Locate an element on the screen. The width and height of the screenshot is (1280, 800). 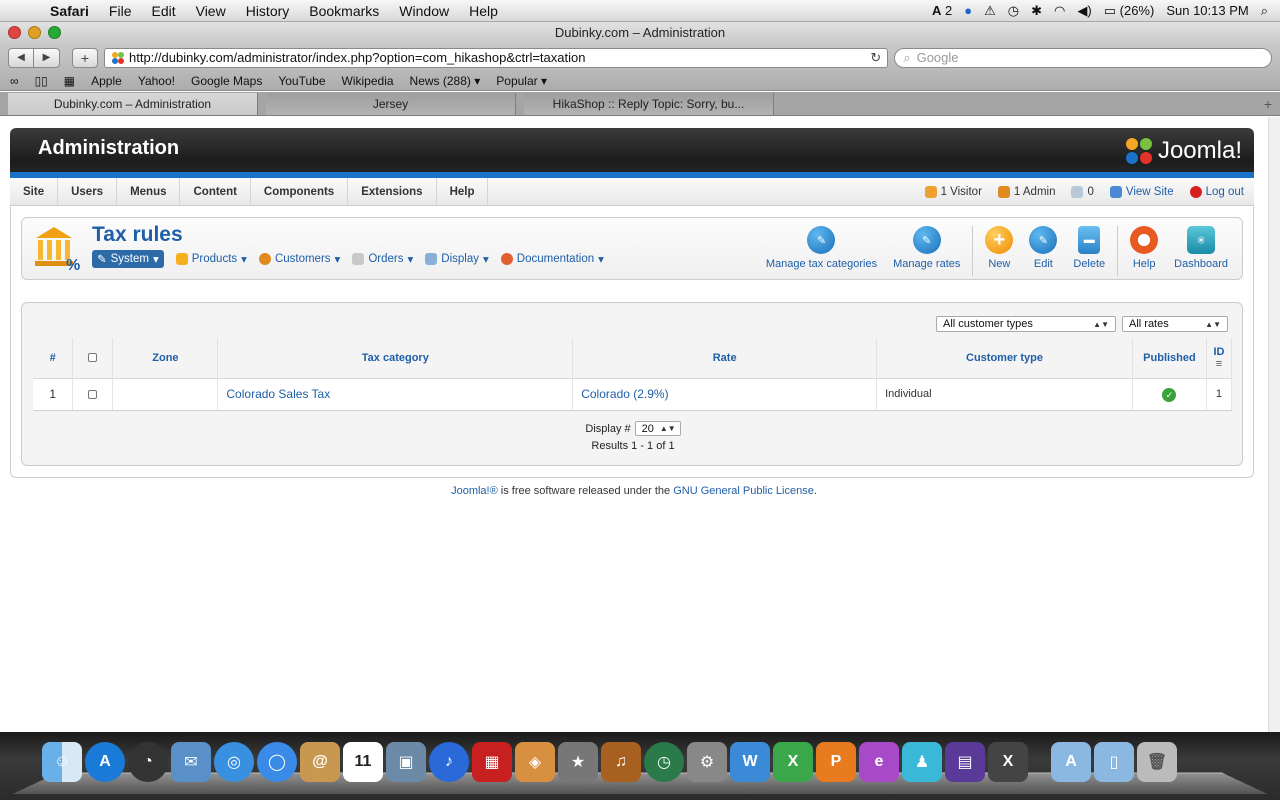
messenger-icon: ♟ is located at coordinates (922, 762).